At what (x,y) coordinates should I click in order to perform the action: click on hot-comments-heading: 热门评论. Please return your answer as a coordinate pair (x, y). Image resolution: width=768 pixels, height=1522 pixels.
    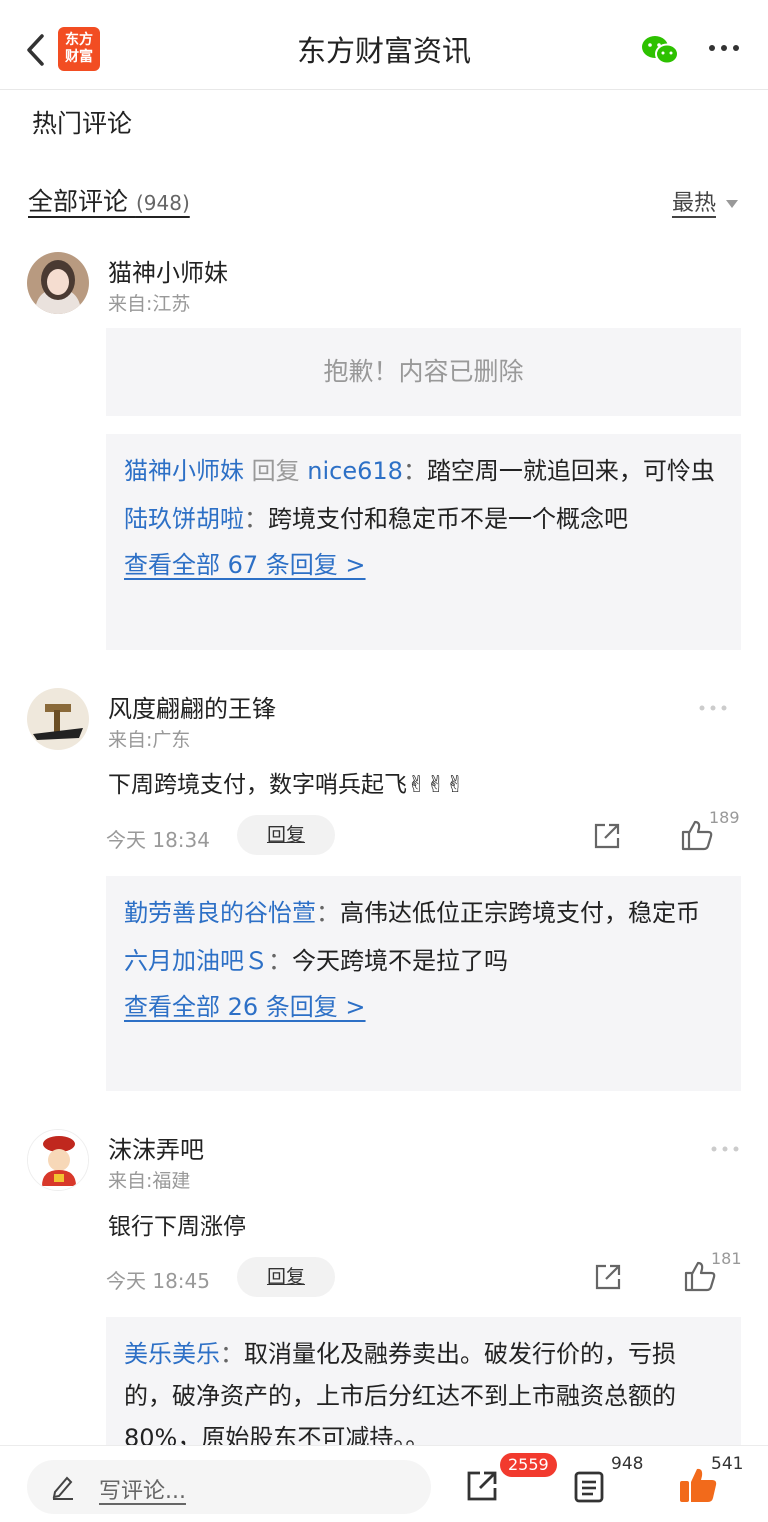
    Looking at the image, I should click on (82, 123).